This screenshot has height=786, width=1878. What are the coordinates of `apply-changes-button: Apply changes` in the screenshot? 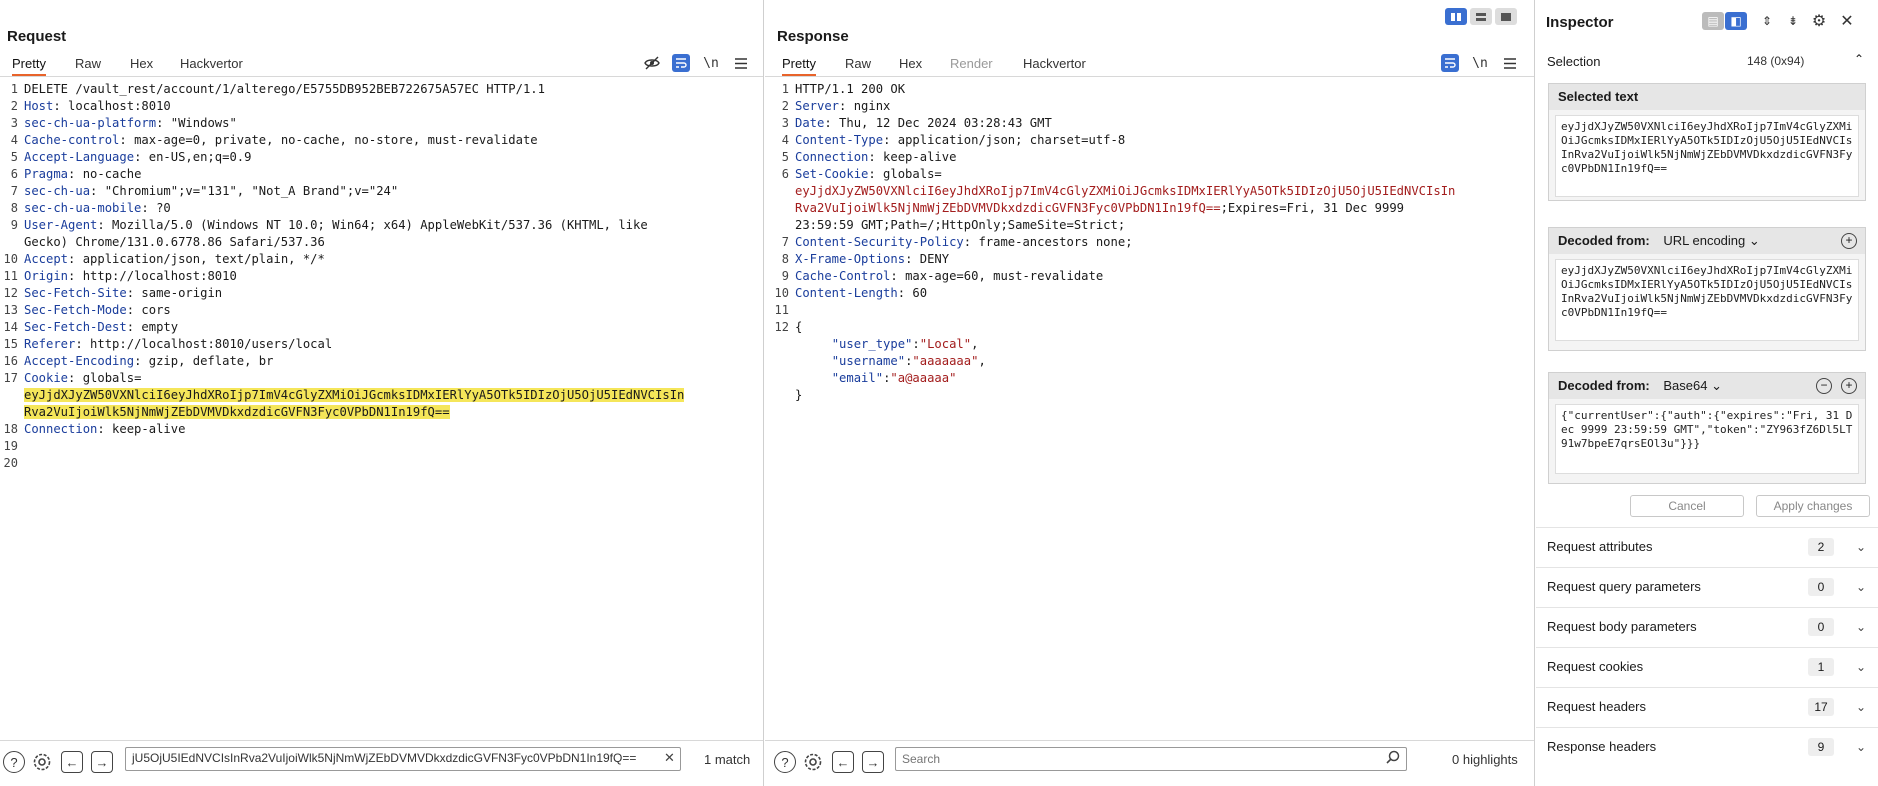 It's located at (1813, 506).